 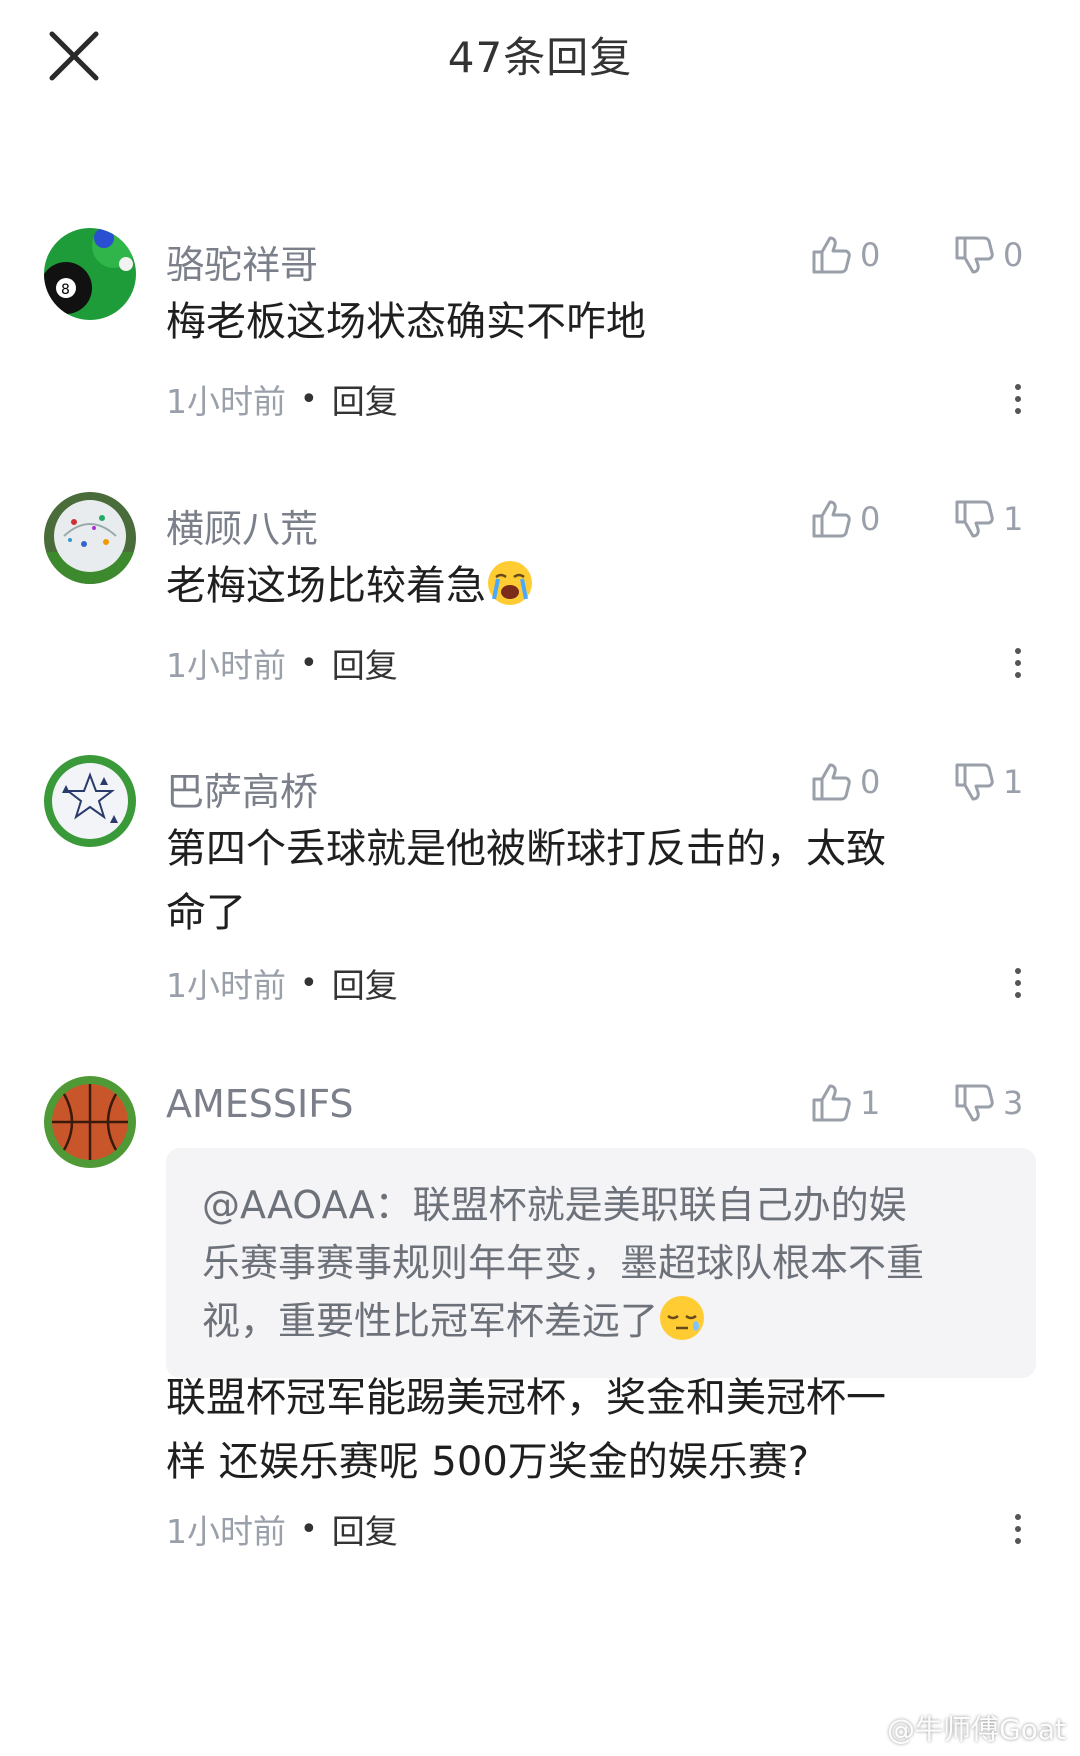 I want to click on quote-text-line: 视，重要性比冠军杯差远了, so click(x=430, y=1321).